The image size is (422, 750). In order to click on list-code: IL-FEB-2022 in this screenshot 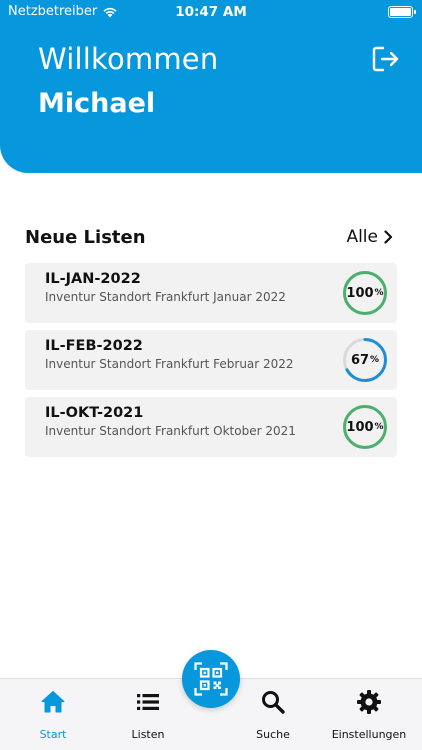, I will do `click(94, 346)`.